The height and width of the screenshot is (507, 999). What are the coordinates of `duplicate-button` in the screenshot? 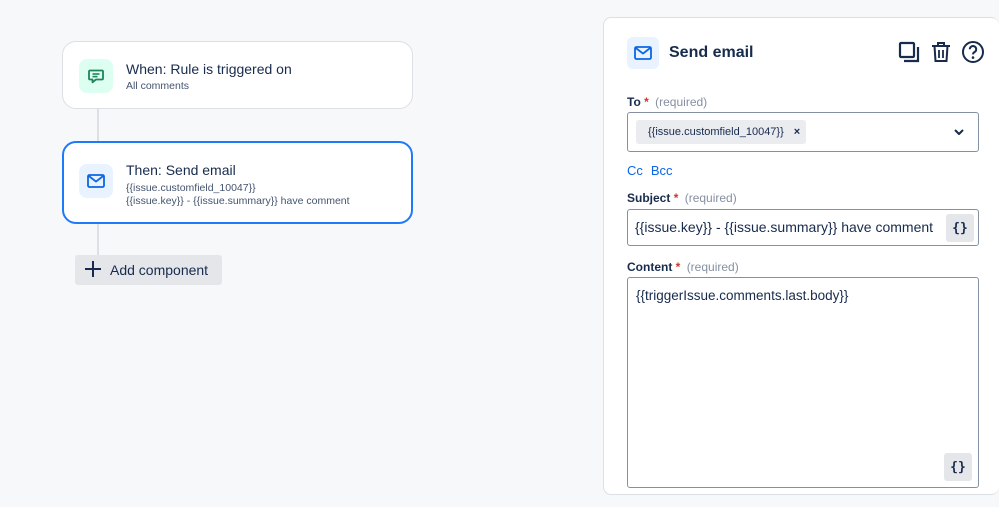 It's located at (909, 52).